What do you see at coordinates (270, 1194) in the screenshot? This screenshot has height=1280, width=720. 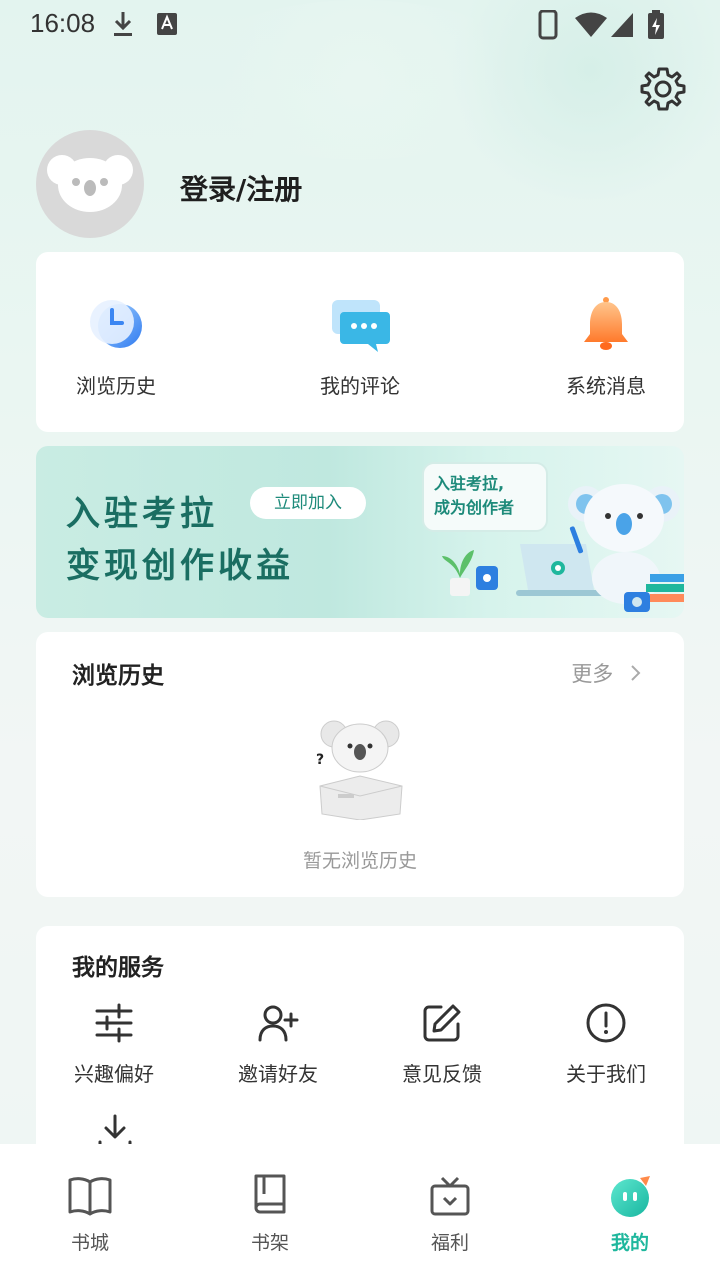 I see `book-icon` at bounding box center [270, 1194].